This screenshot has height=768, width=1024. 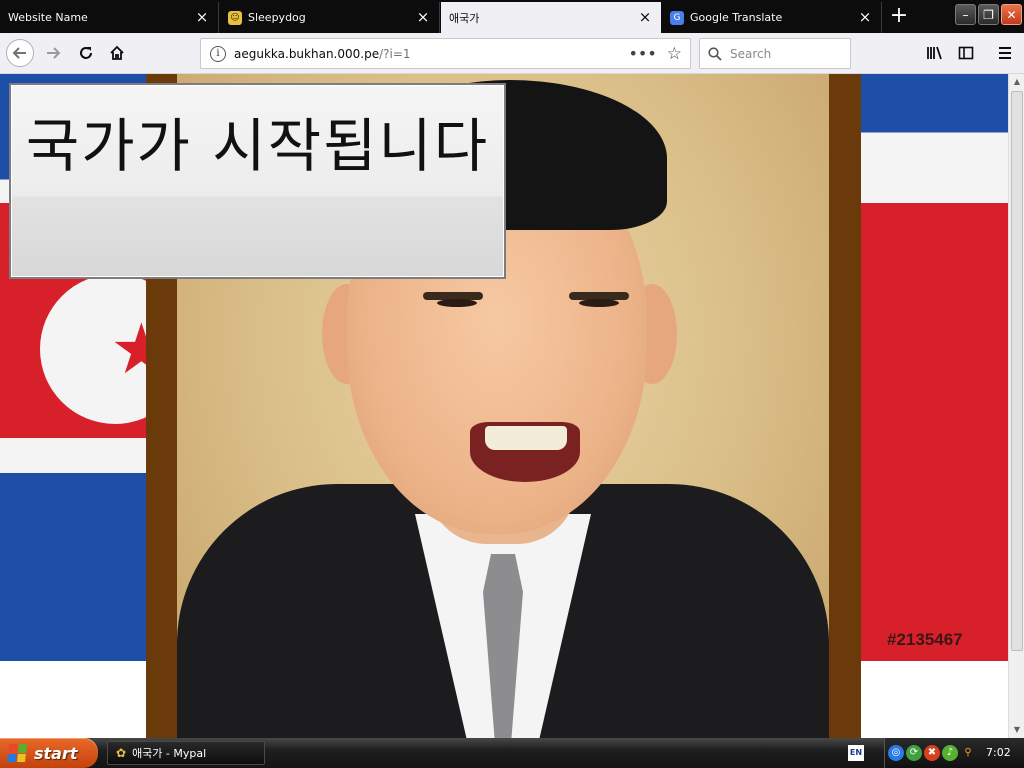 What do you see at coordinates (464, 18) in the screenshot?
I see `tab-label: 애국가` at bounding box center [464, 18].